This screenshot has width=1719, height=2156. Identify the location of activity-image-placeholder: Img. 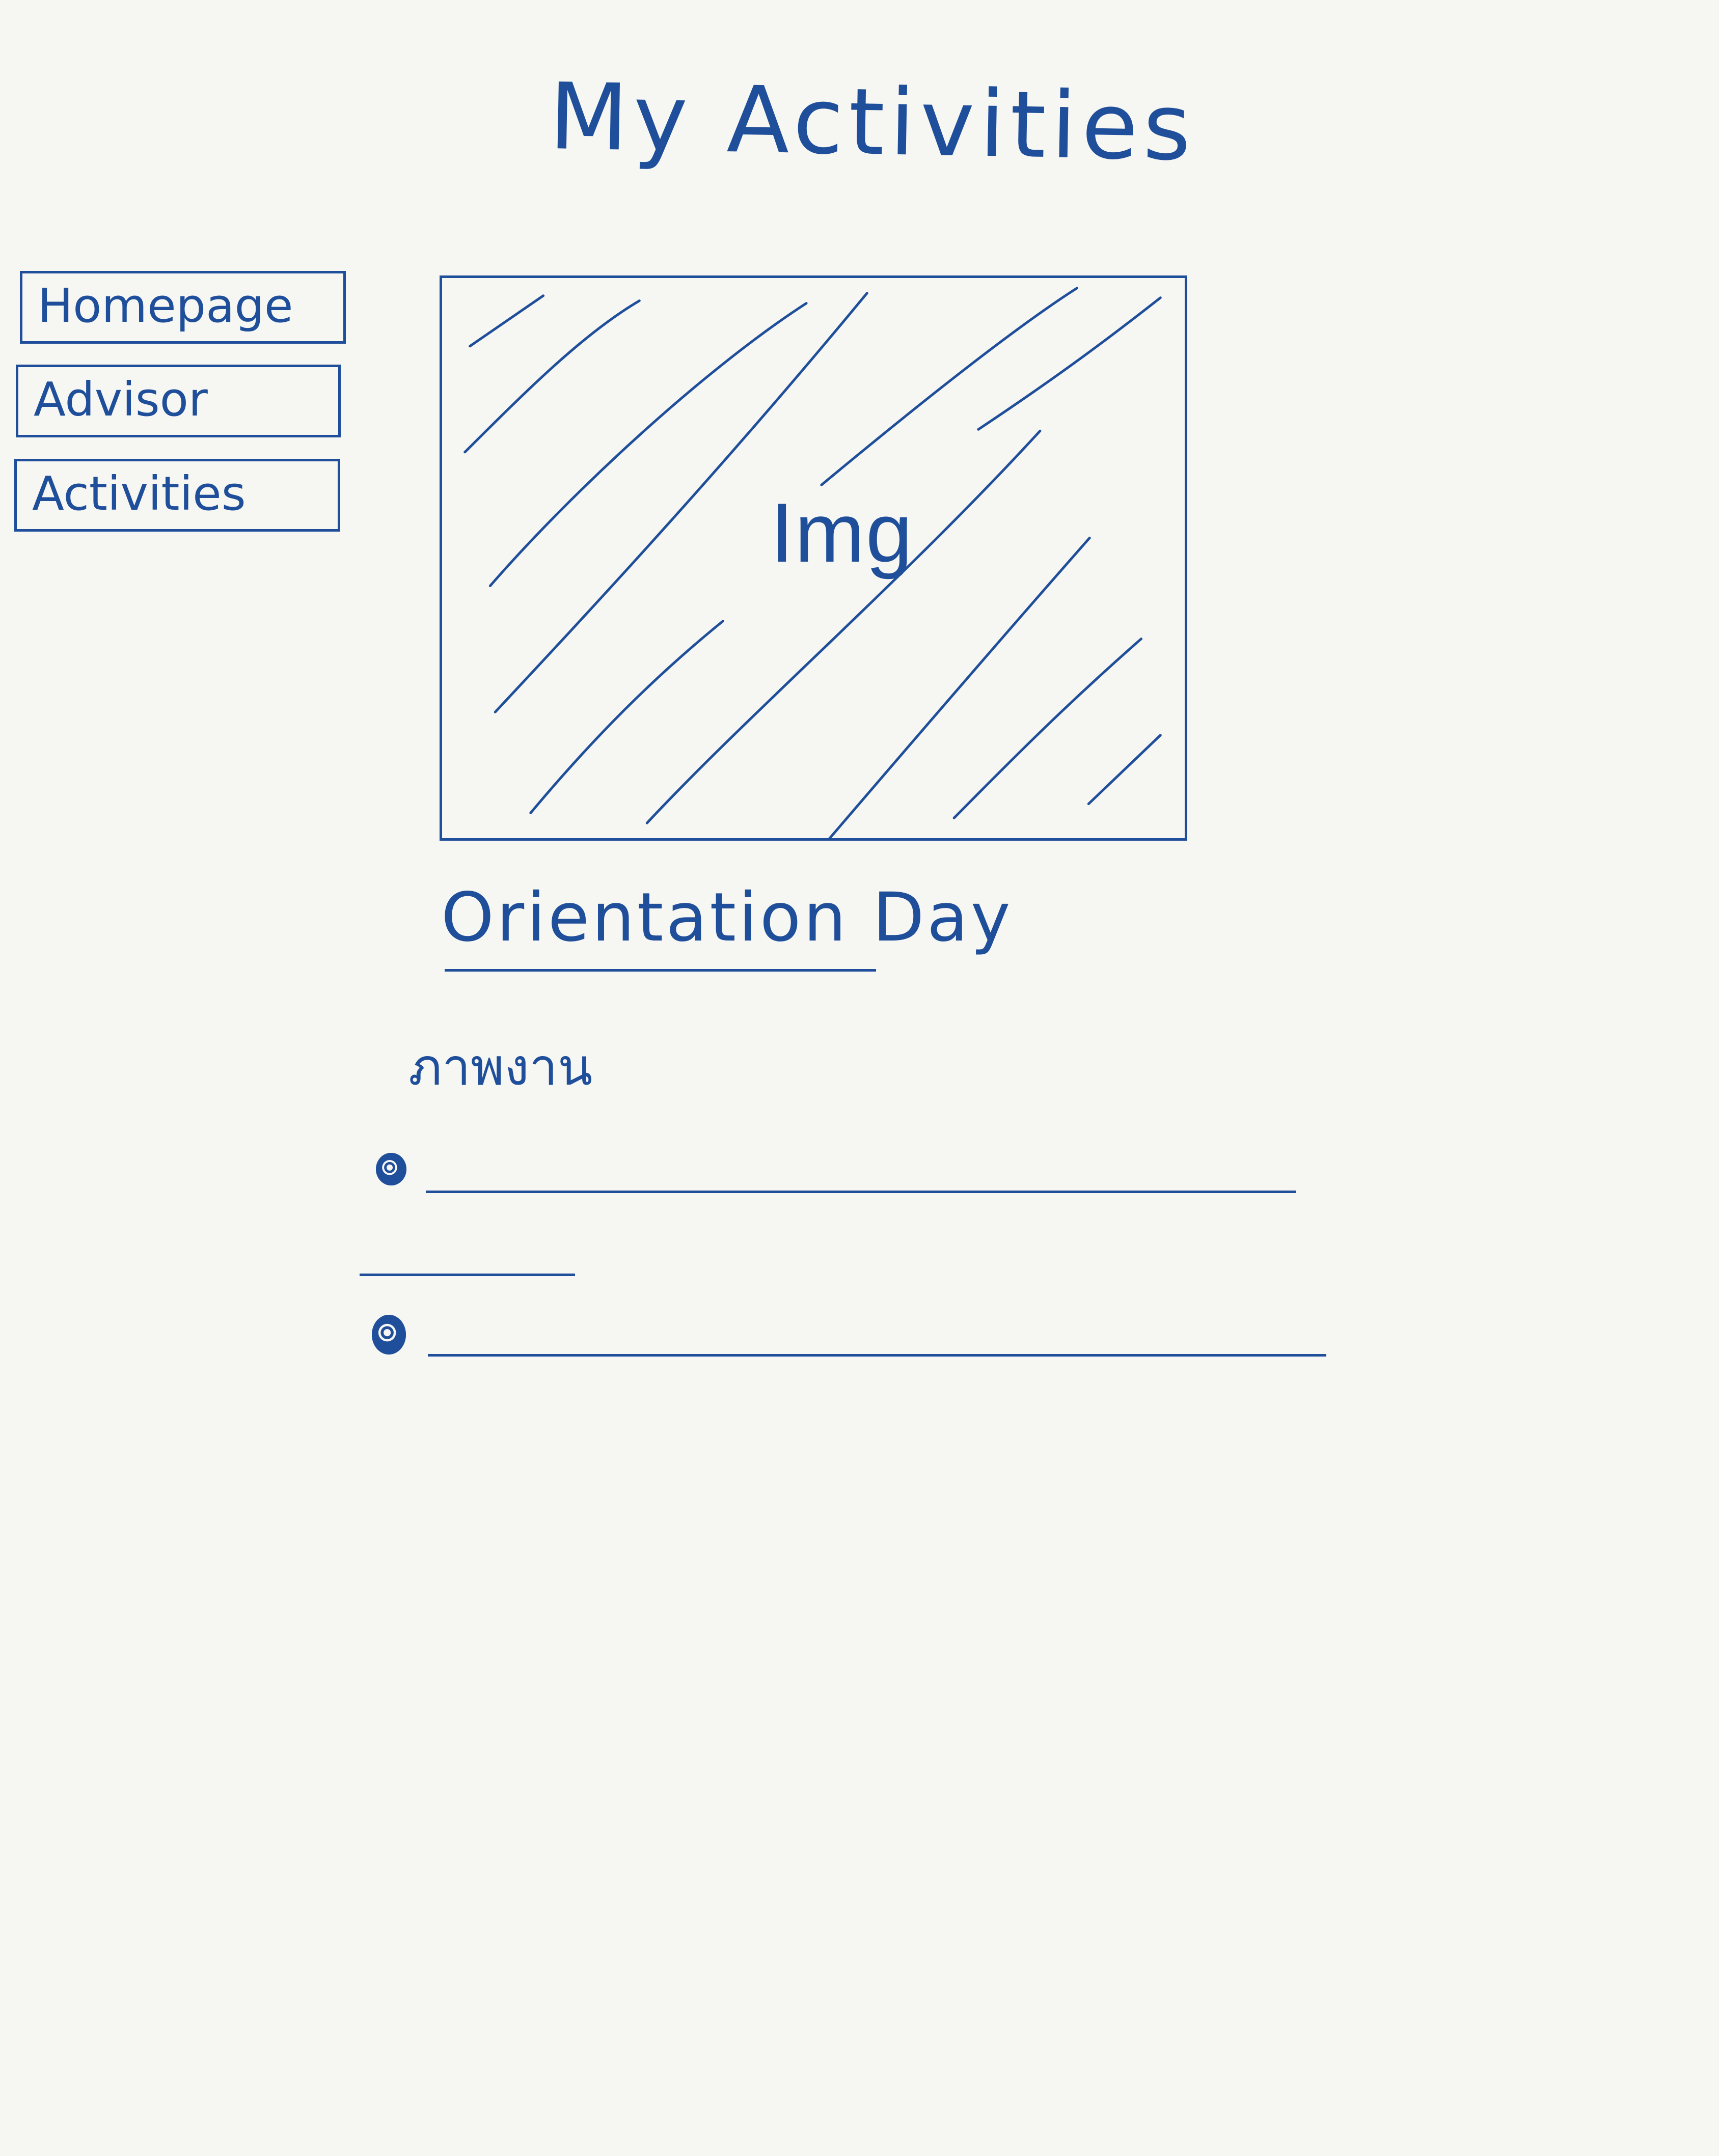
(813, 558).